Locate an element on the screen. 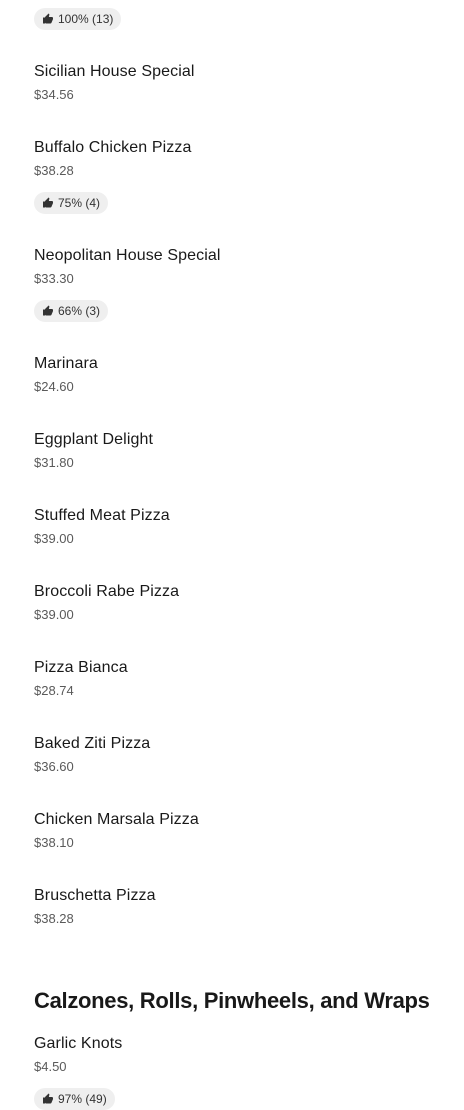  menu-item: Pizza Bianca $28.74 is located at coordinates (244, 678).